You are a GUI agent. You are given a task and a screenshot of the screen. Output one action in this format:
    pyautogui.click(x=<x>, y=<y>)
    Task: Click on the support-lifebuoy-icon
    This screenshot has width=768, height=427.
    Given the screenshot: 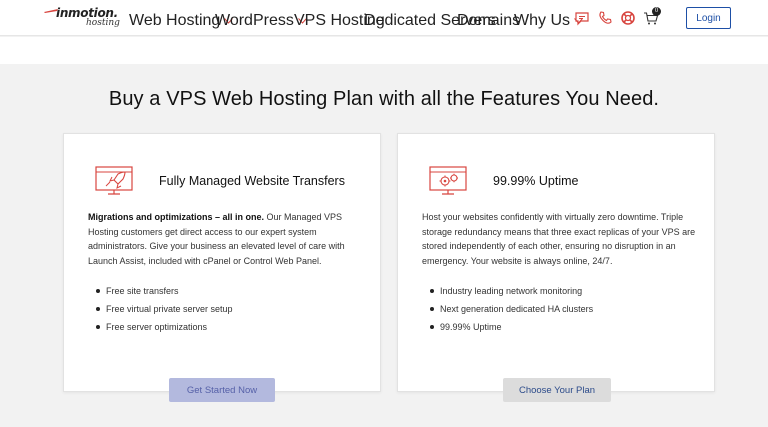 What is the action you would take?
    pyautogui.click(x=628, y=18)
    